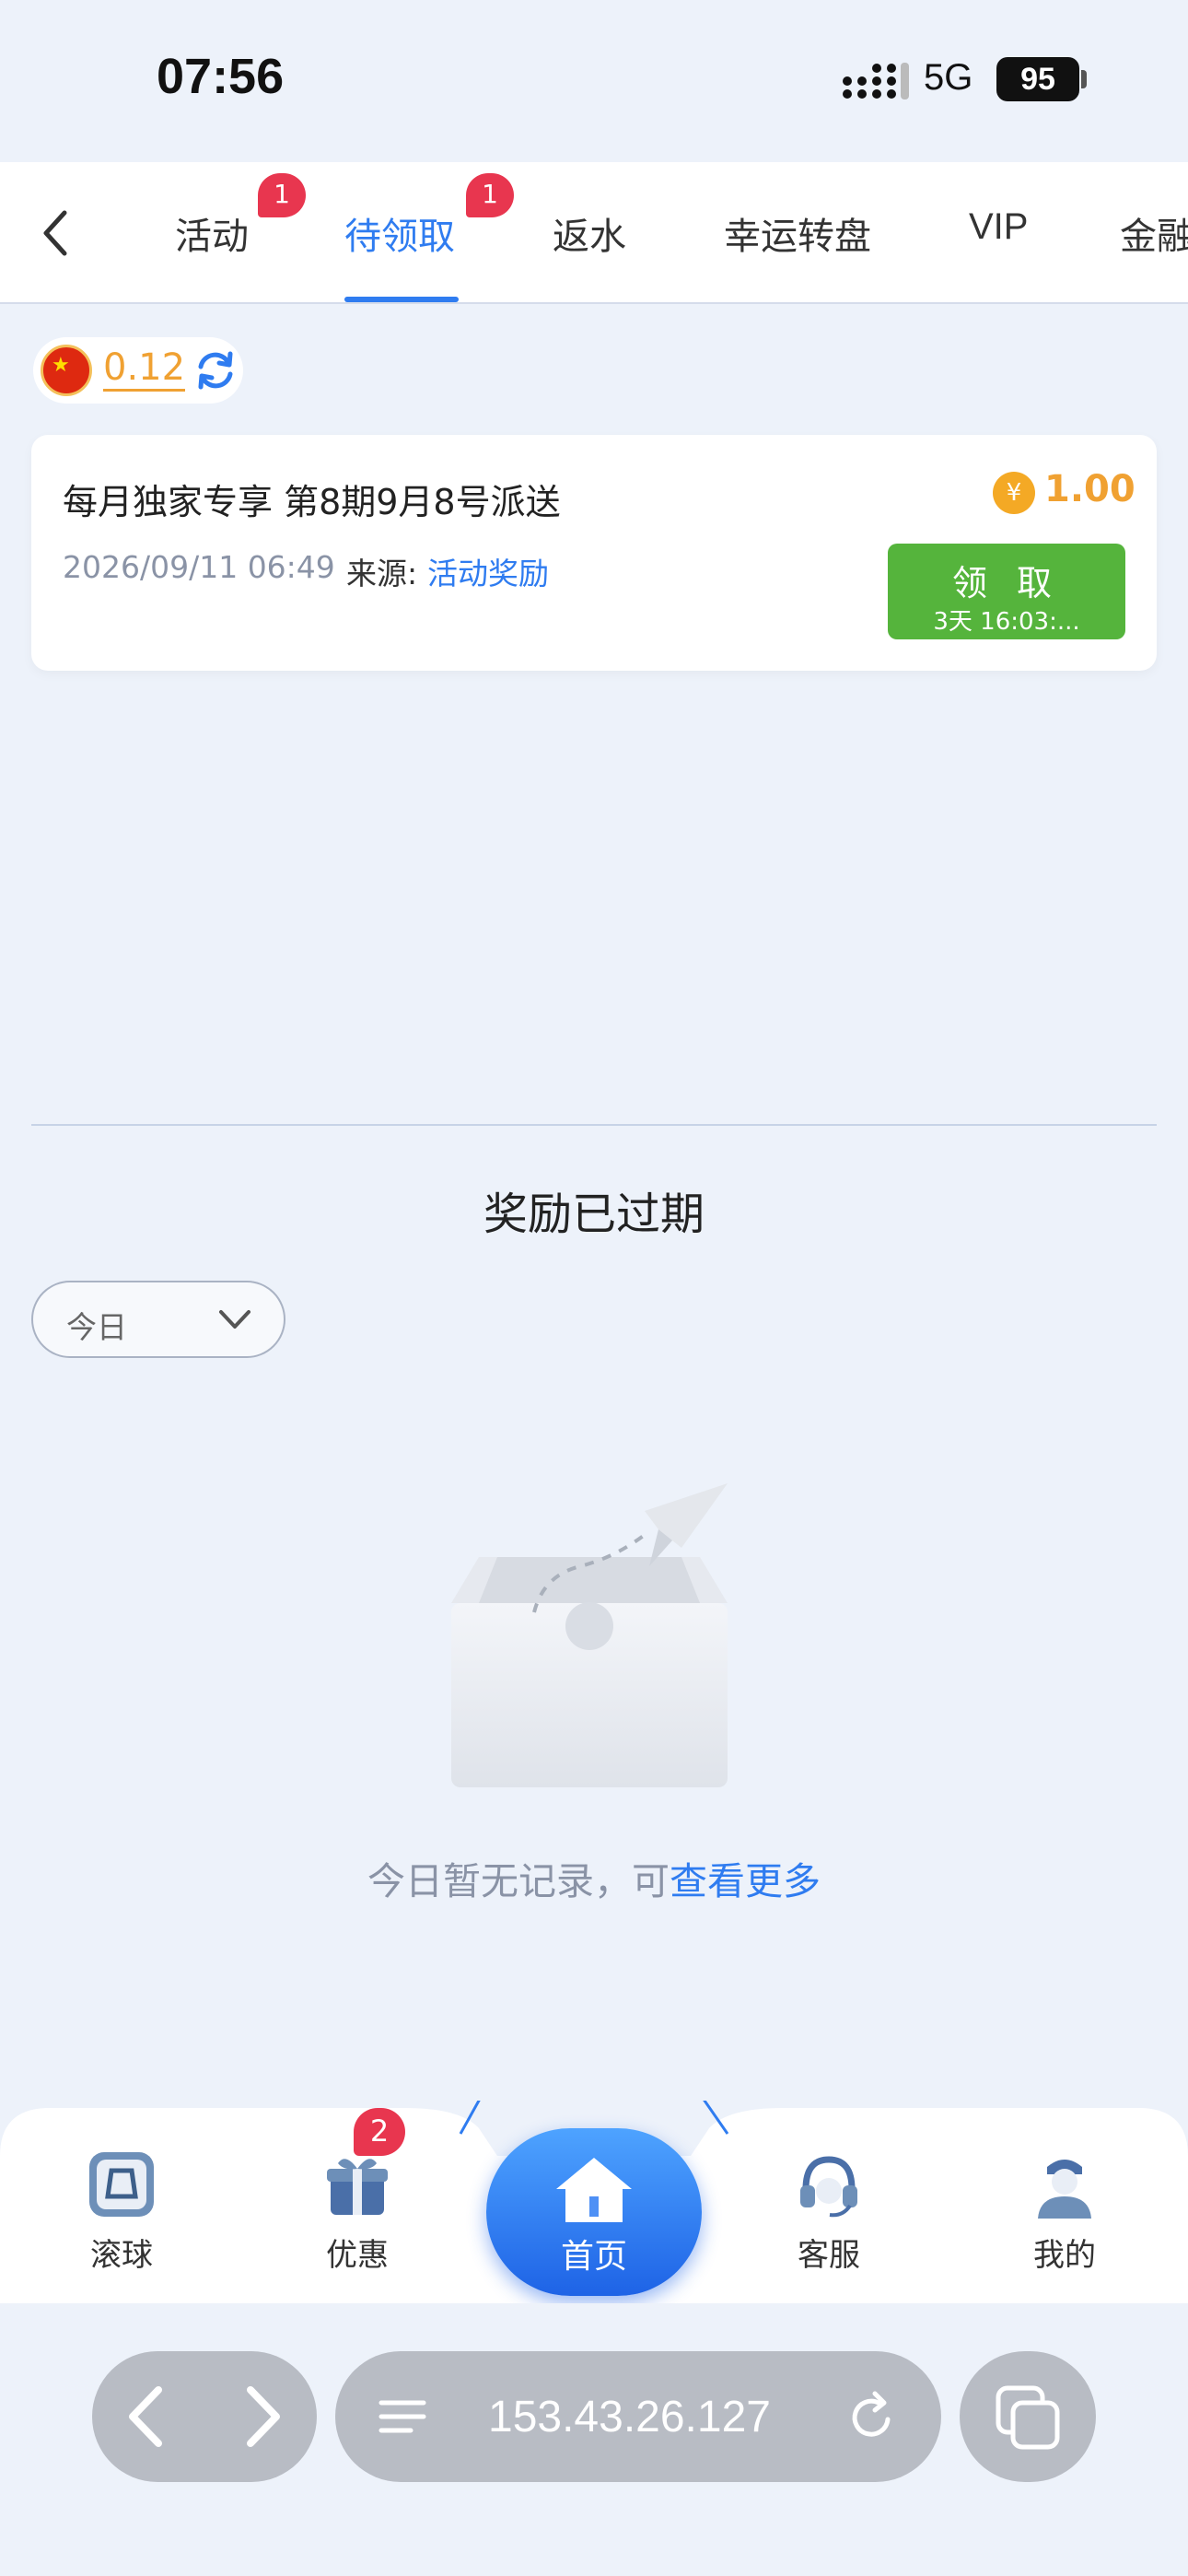 The image size is (1188, 2576). Describe the element at coordinates (998, 227) in the screenshot. I see `tab-vip: VIP` at that location.